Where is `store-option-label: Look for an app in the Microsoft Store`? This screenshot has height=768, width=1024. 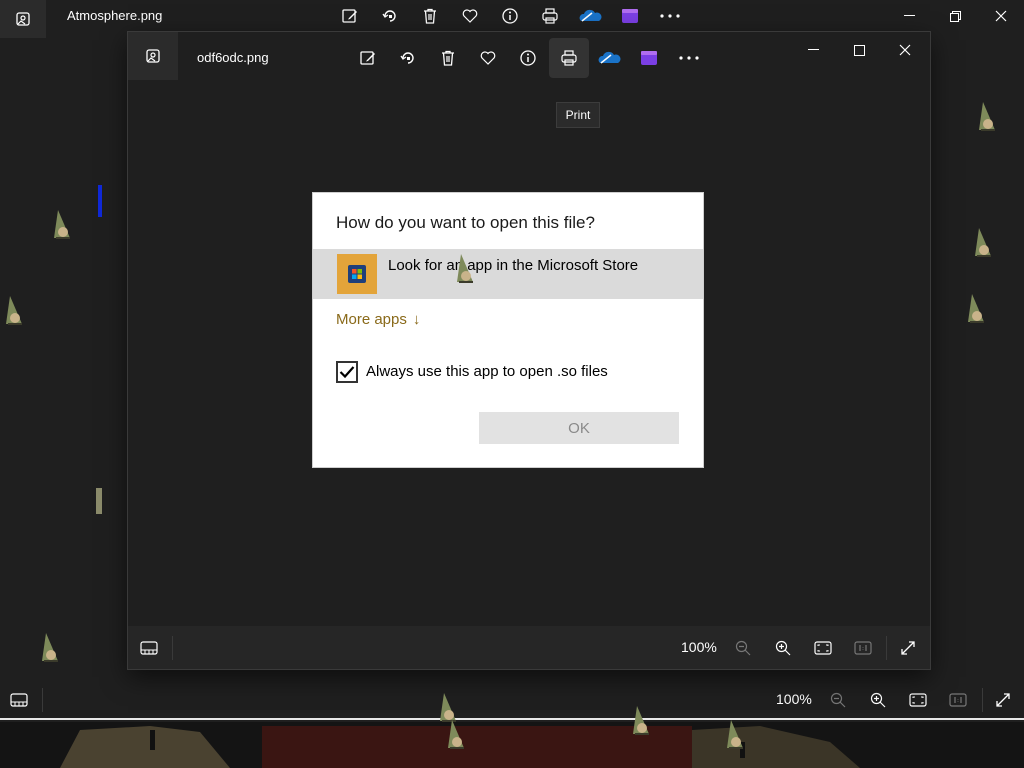
store-option-label: Look for an app in the Microsoft Store is located at coordinates (513, 265).